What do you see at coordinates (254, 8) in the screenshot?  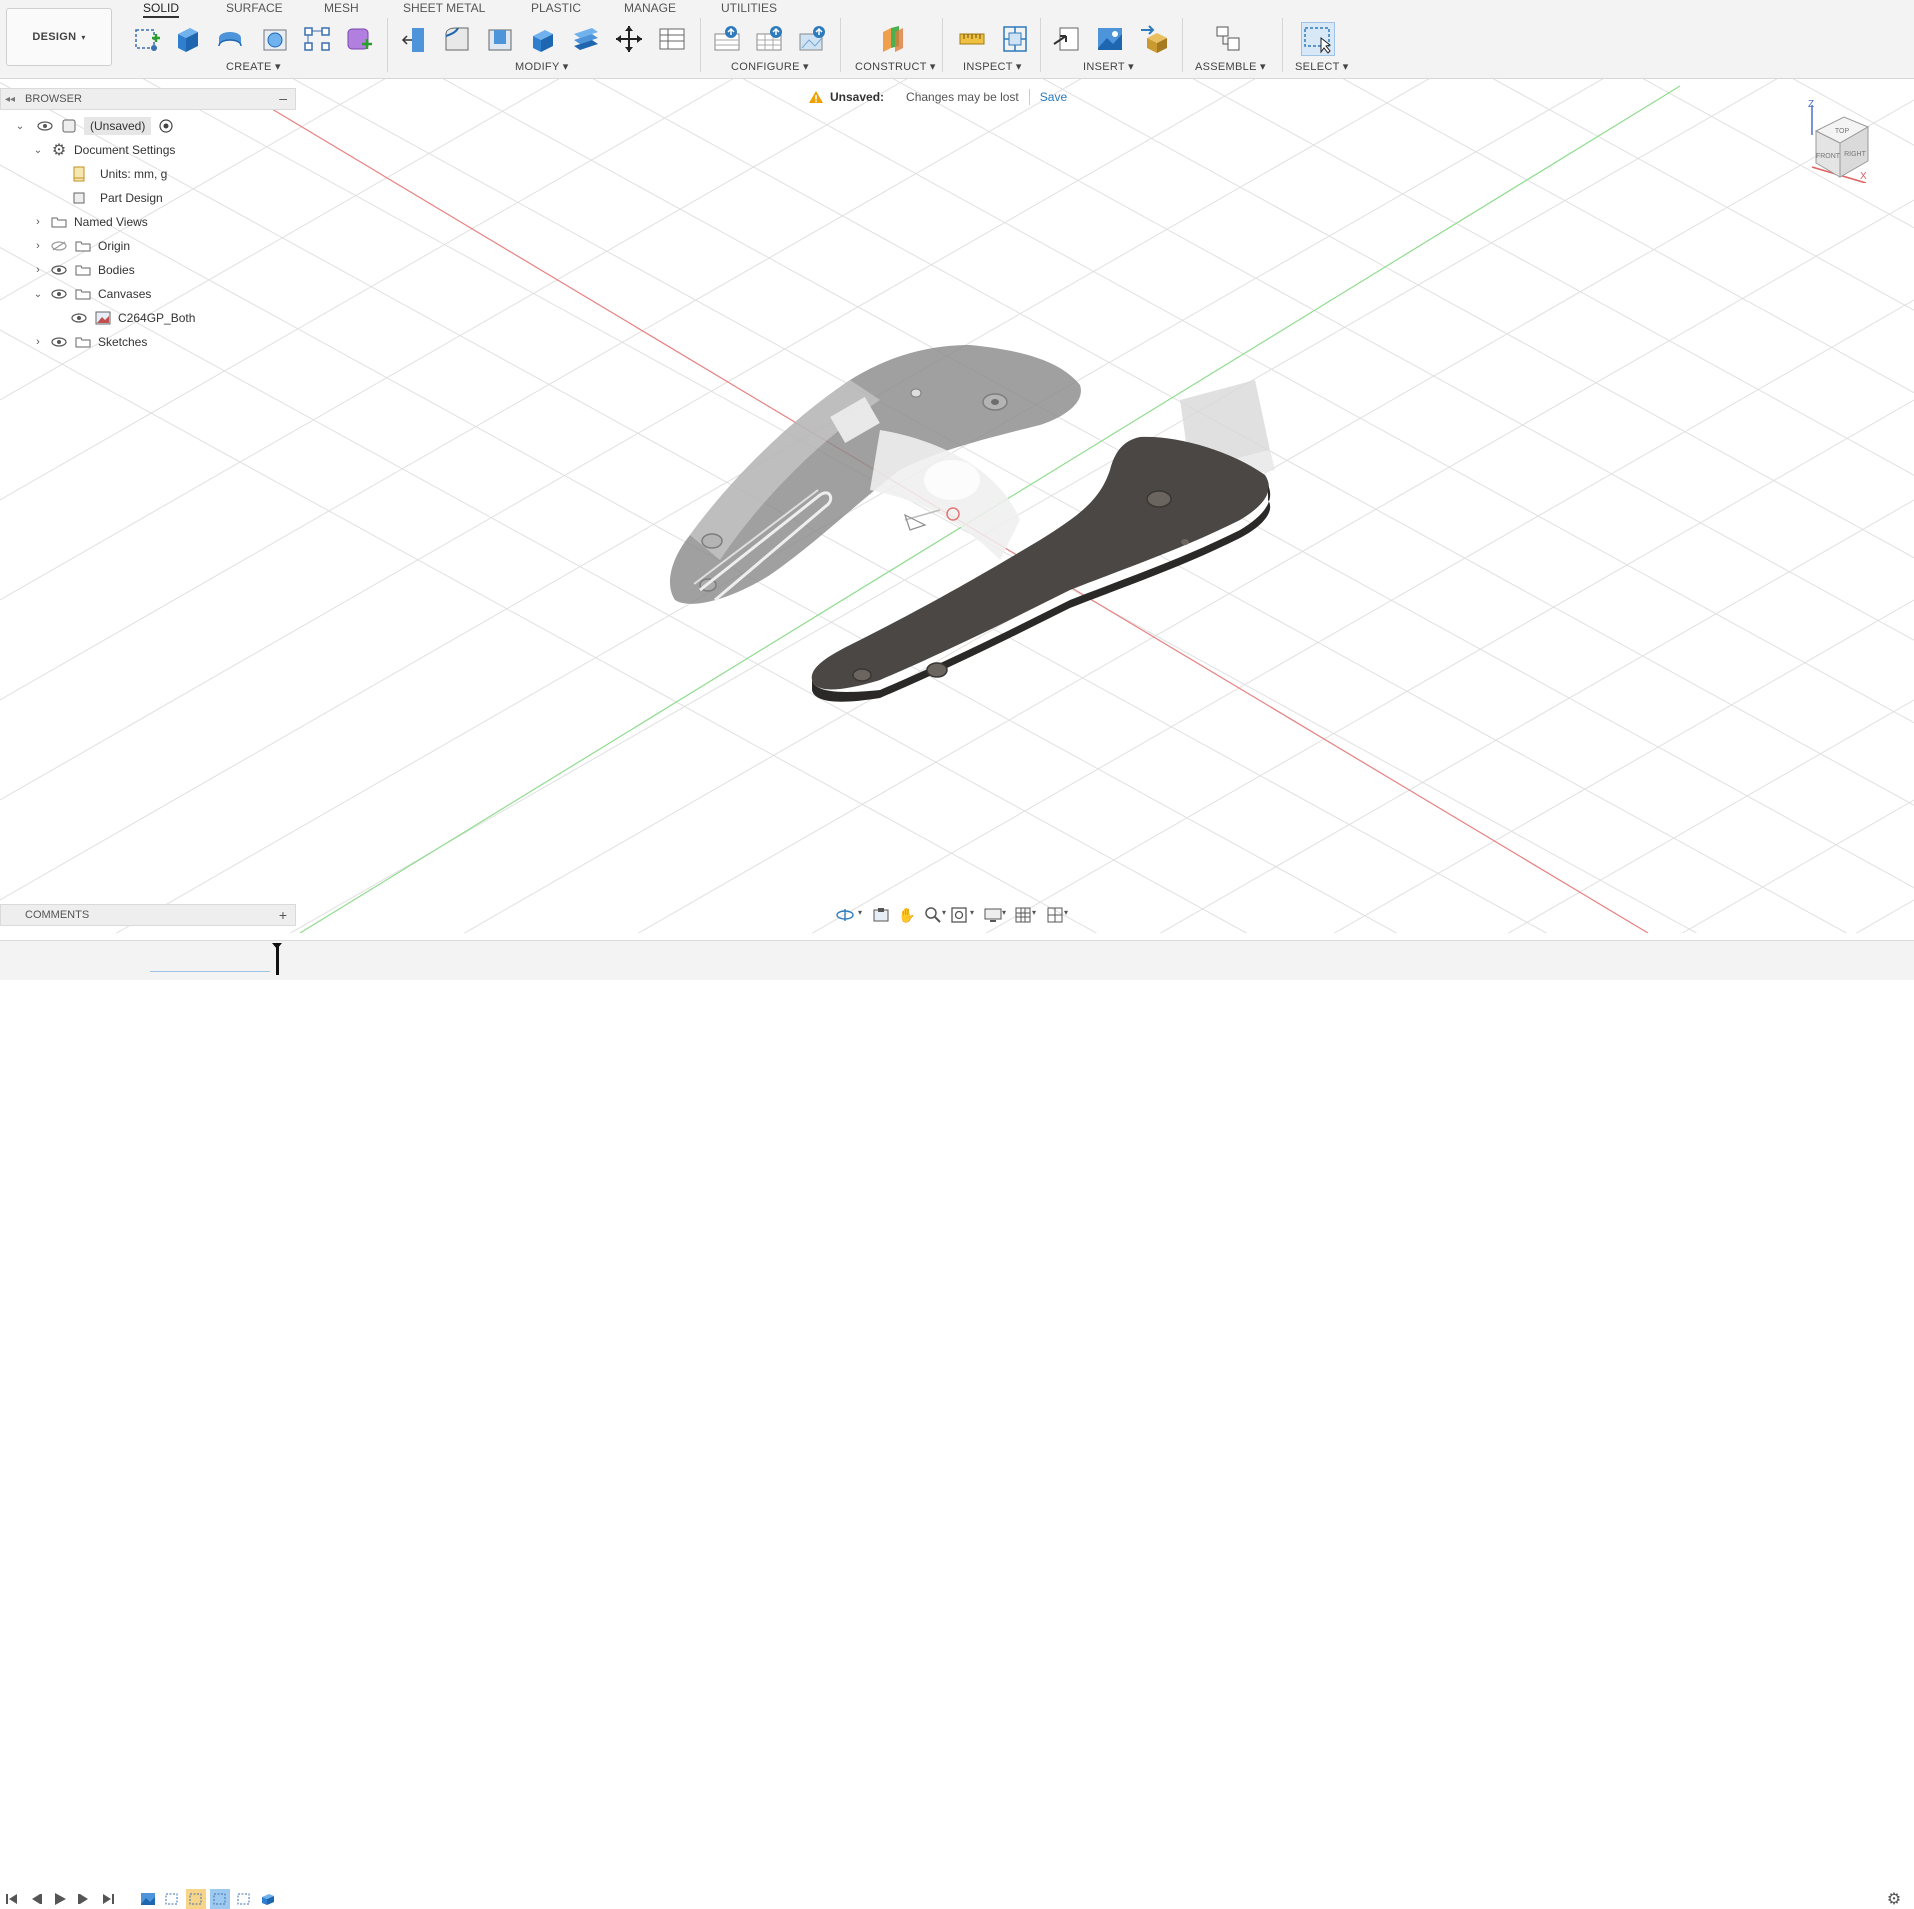 I see `tab-surface: SURFACE` at bounding box center [254, 8].